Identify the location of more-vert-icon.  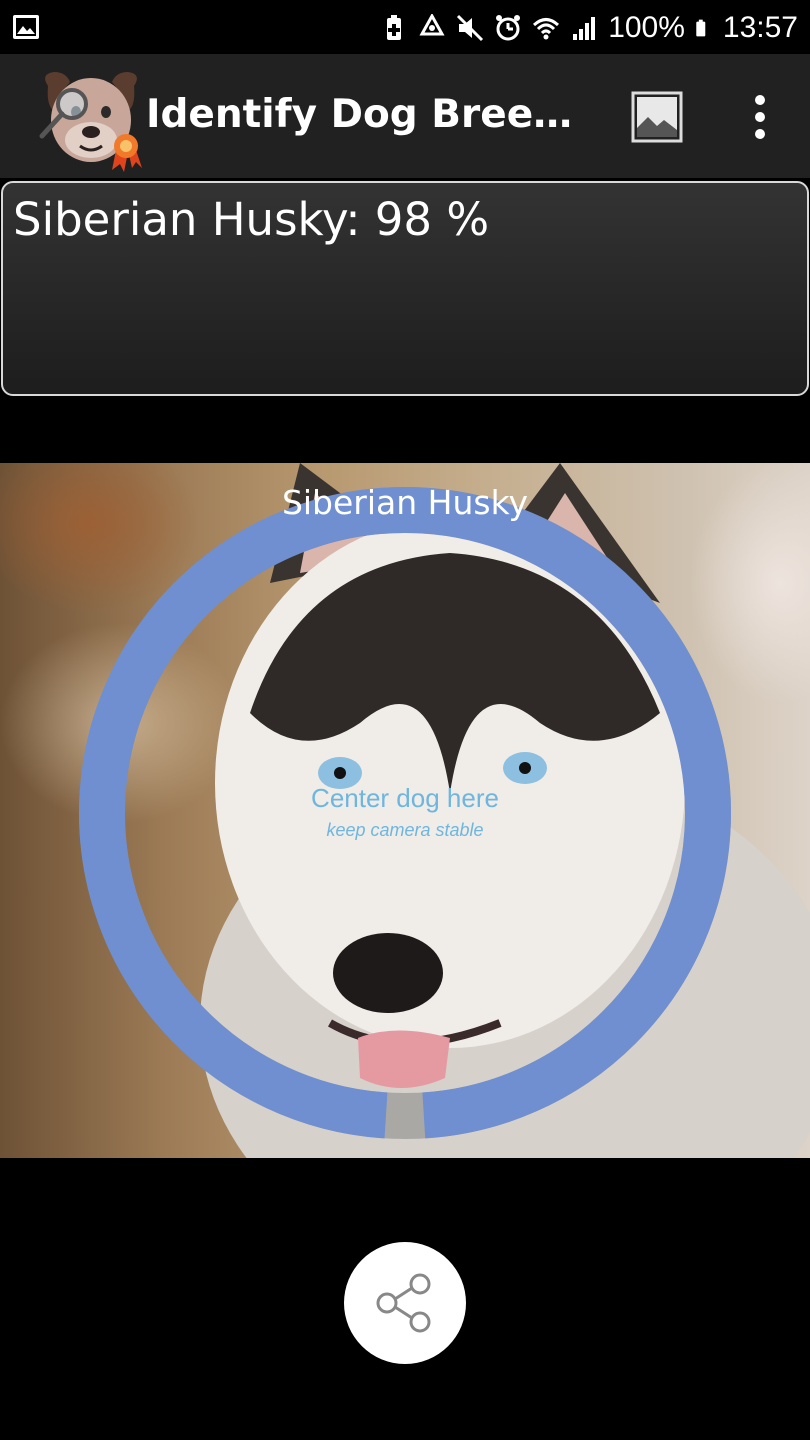
(760, 117).